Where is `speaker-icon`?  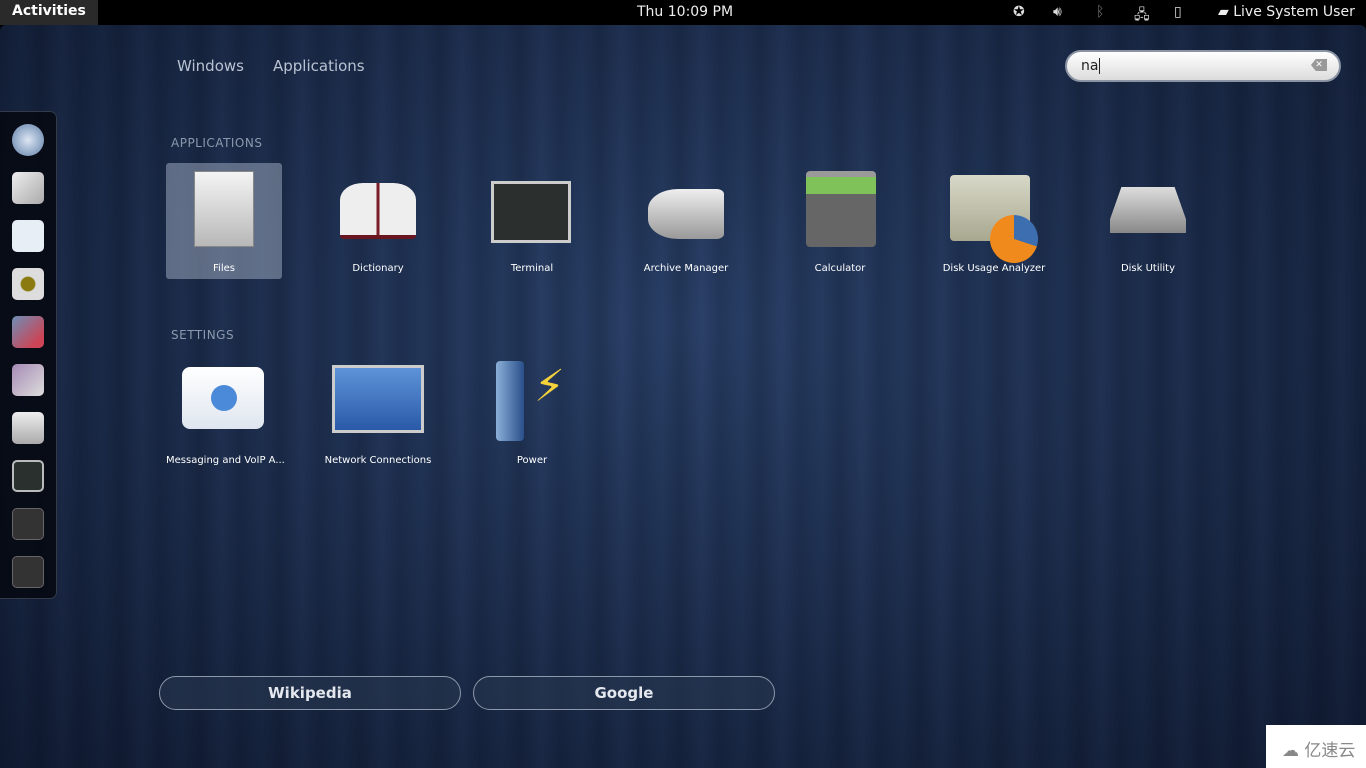 speaker-icon is located at coordinates (28, 284).